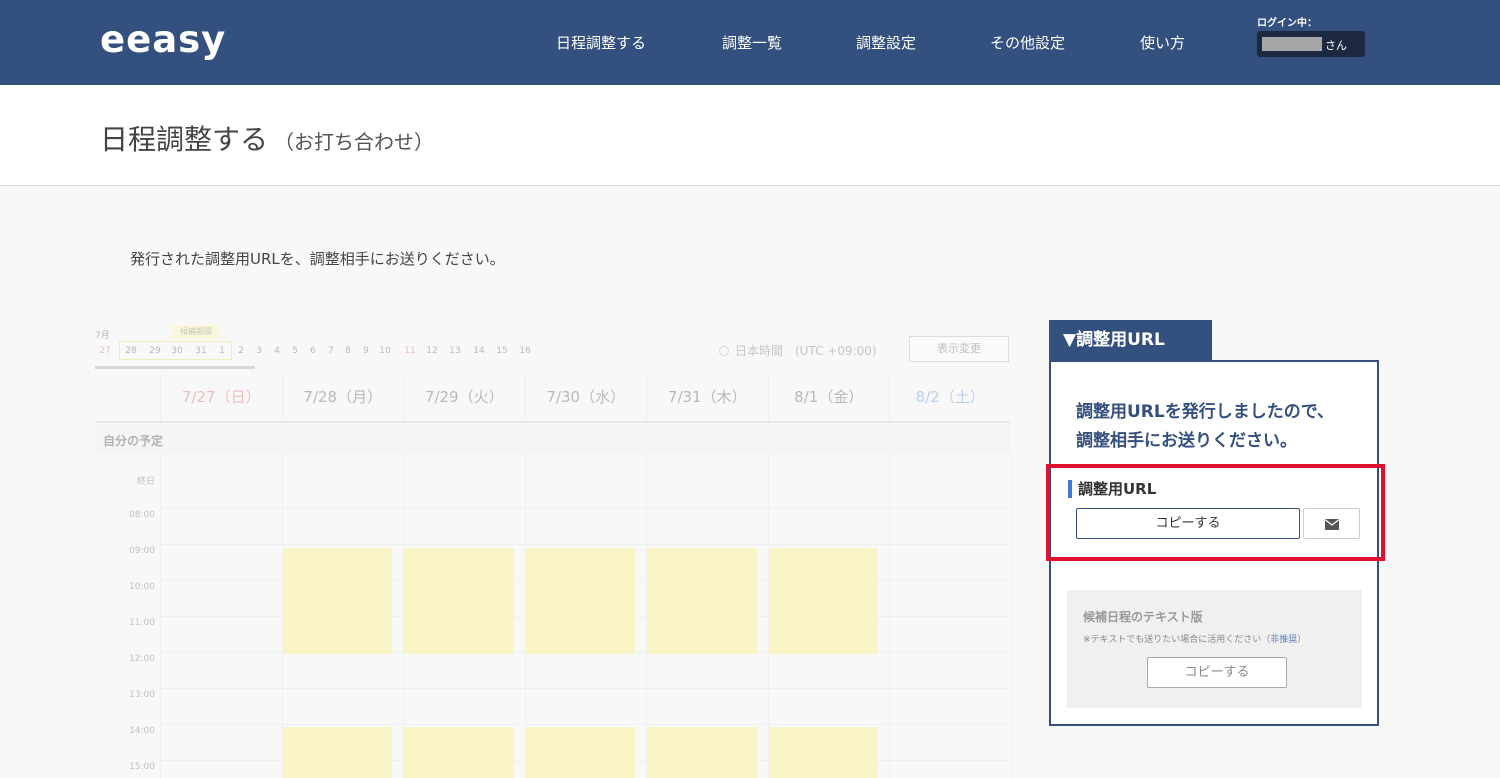  I want to click on timezone-selector: 日本時間 (UTC +09:00), so click(798, 350).